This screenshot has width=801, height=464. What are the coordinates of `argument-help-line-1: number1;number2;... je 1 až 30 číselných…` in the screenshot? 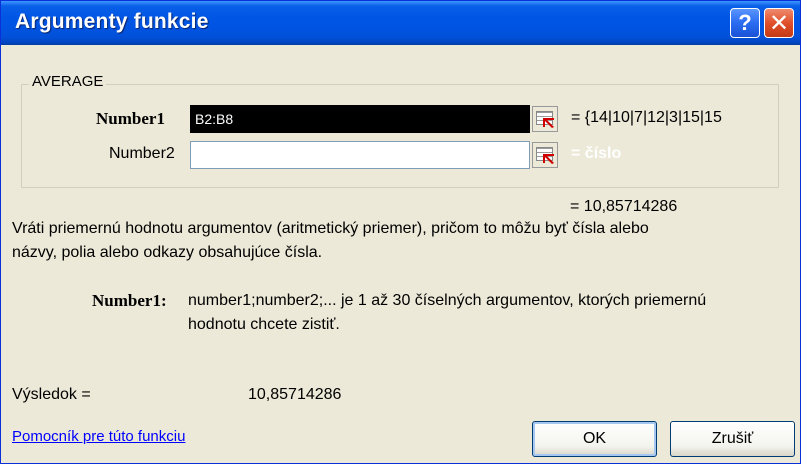 It's located at (447, 300).